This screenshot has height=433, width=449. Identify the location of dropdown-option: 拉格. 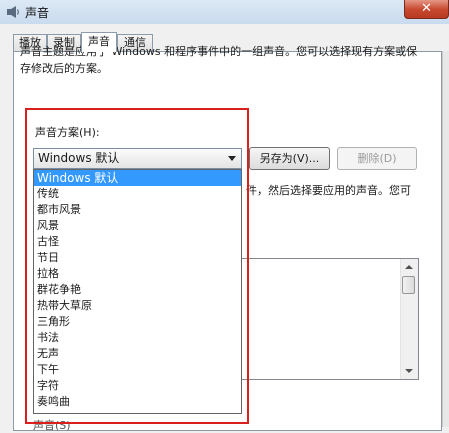
(137, 274).